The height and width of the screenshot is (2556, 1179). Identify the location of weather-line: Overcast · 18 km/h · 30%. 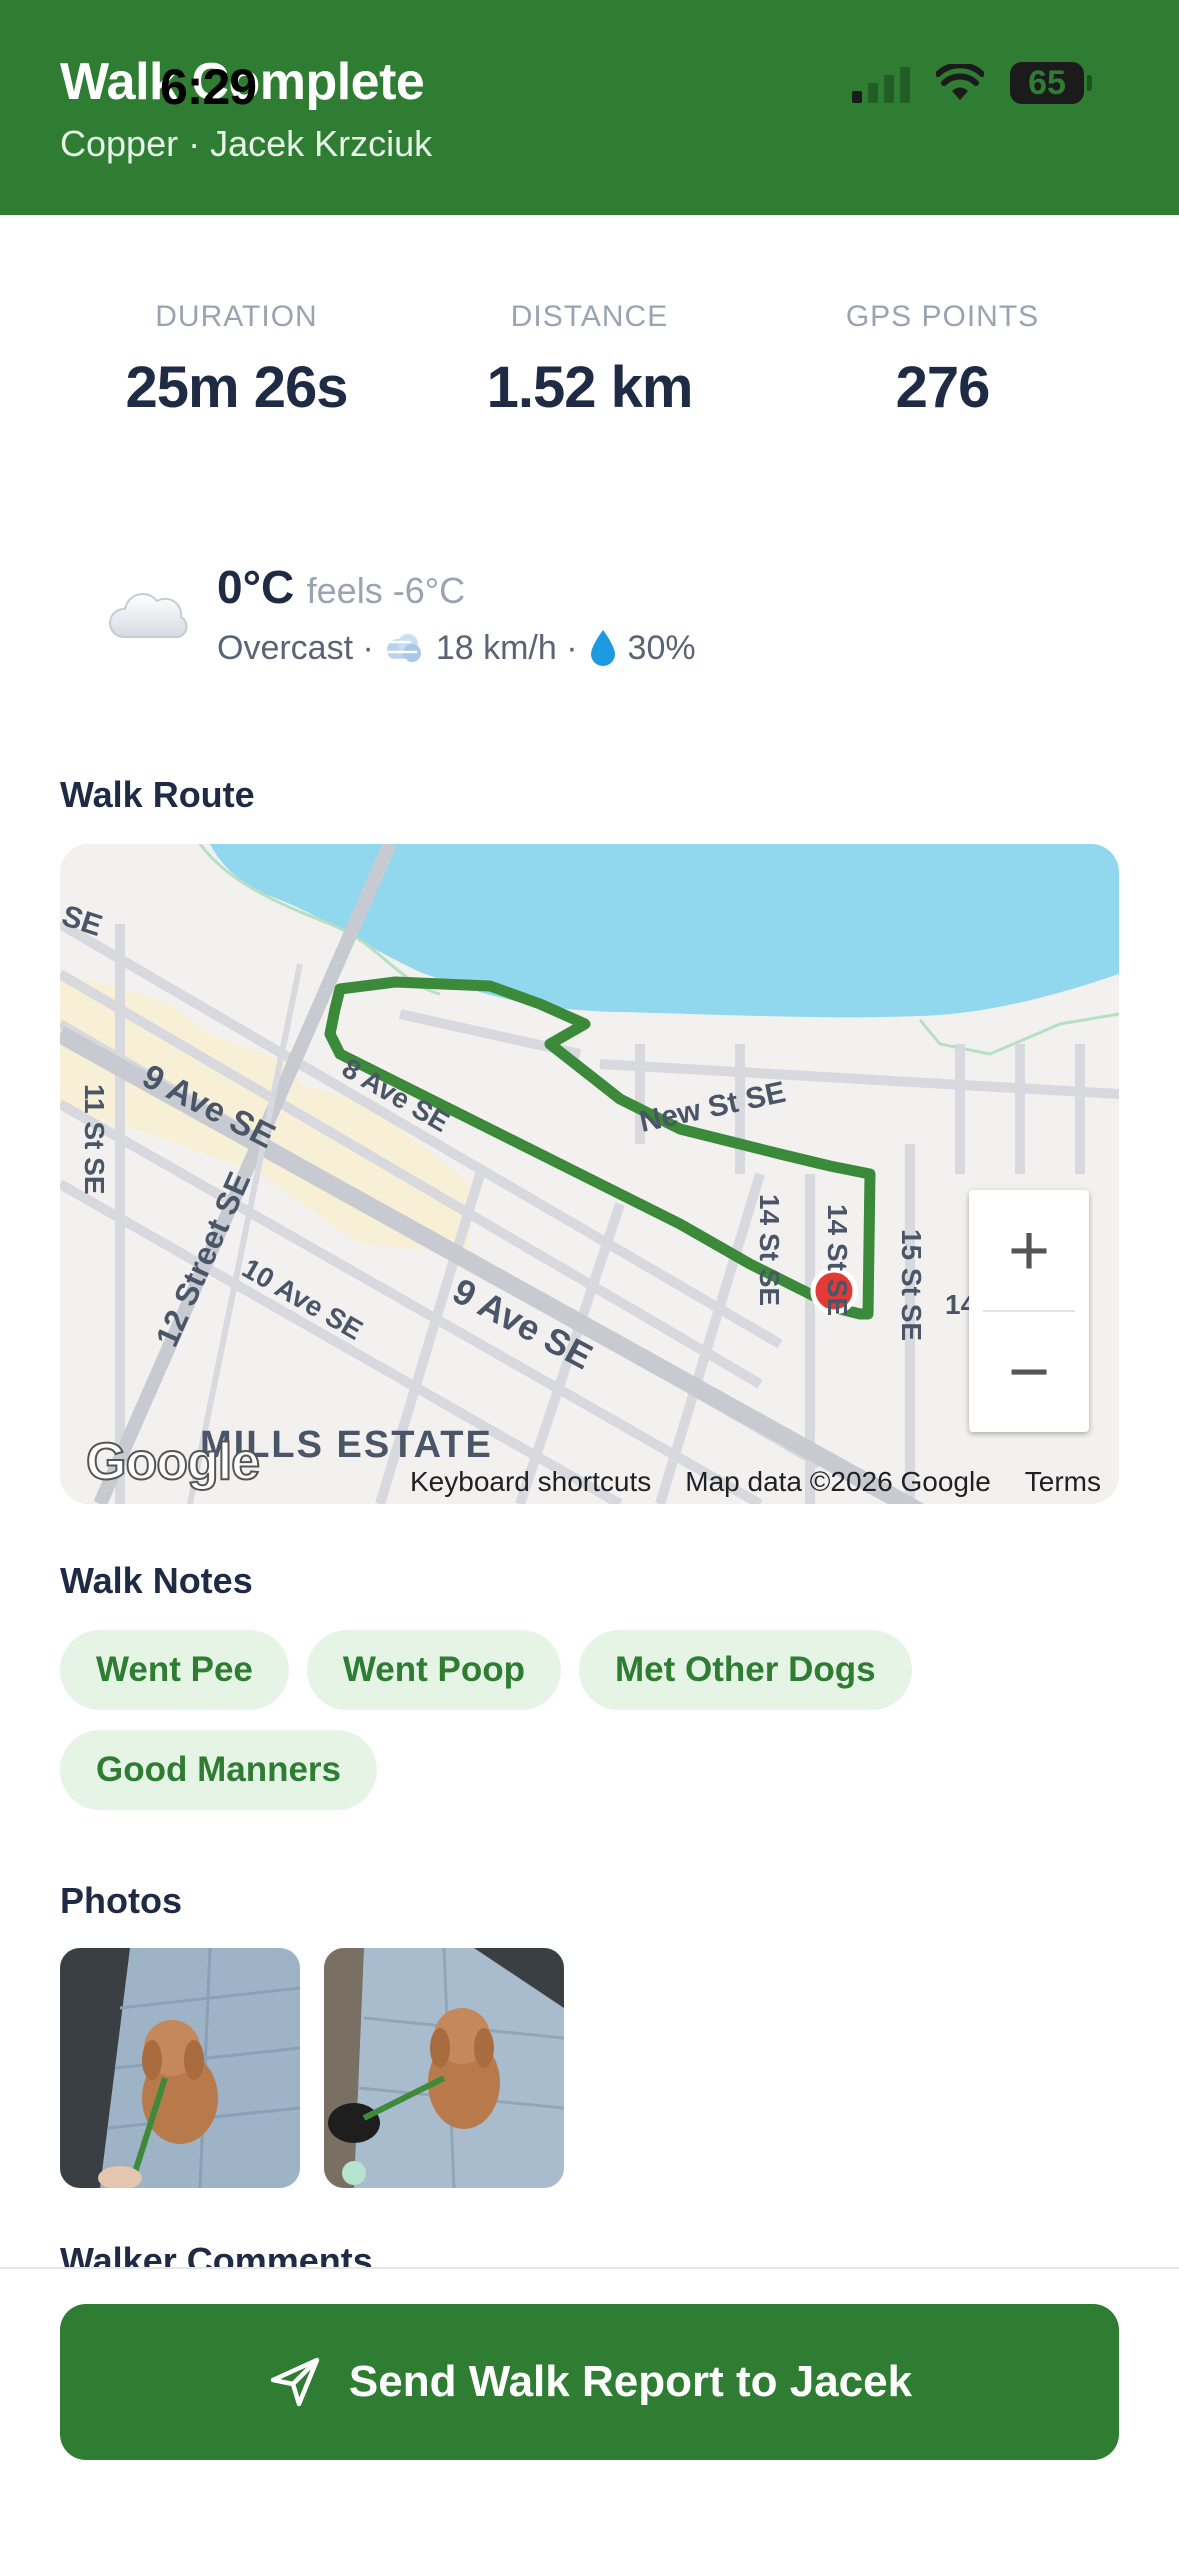
(456, 648).